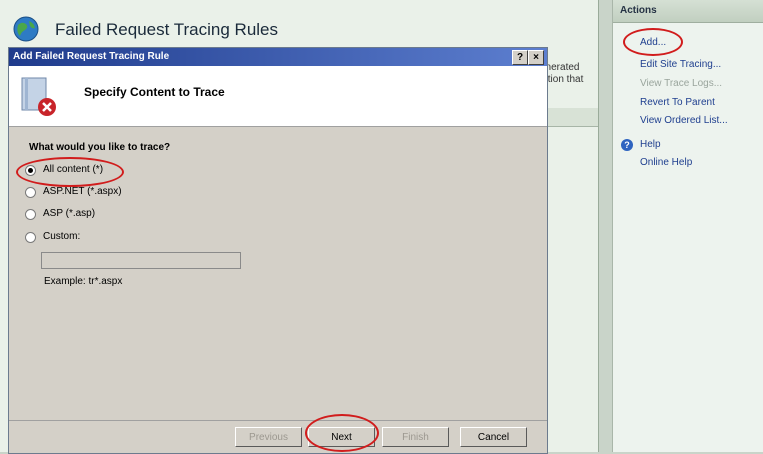 This screenshot has height=454, width=763. I want to click on radio-asp: ASP (*.asp), so click(80, 215).